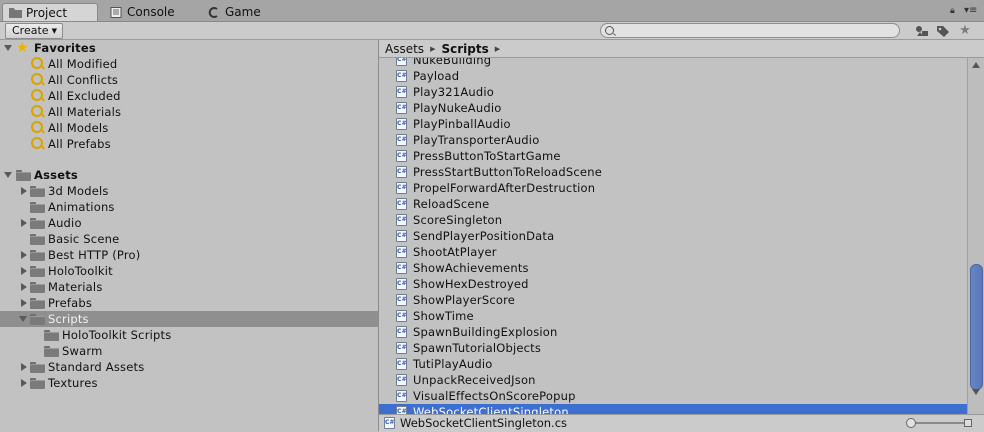 This screenshot has width=984, height=432. I want to click on file-item: PlayTransporterAudio, so click(673, 140).